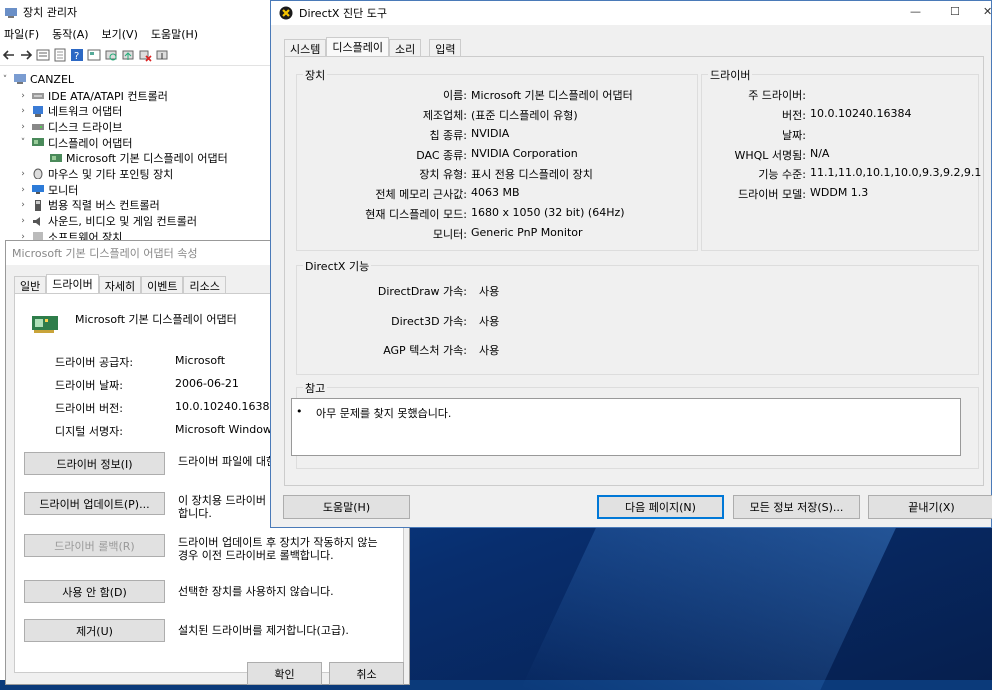  What do you see at coordinates (94, 463) in the screenshot?
I see `driver-details-button: 드라이버 정보(I)` at bounding box center [94, 463].